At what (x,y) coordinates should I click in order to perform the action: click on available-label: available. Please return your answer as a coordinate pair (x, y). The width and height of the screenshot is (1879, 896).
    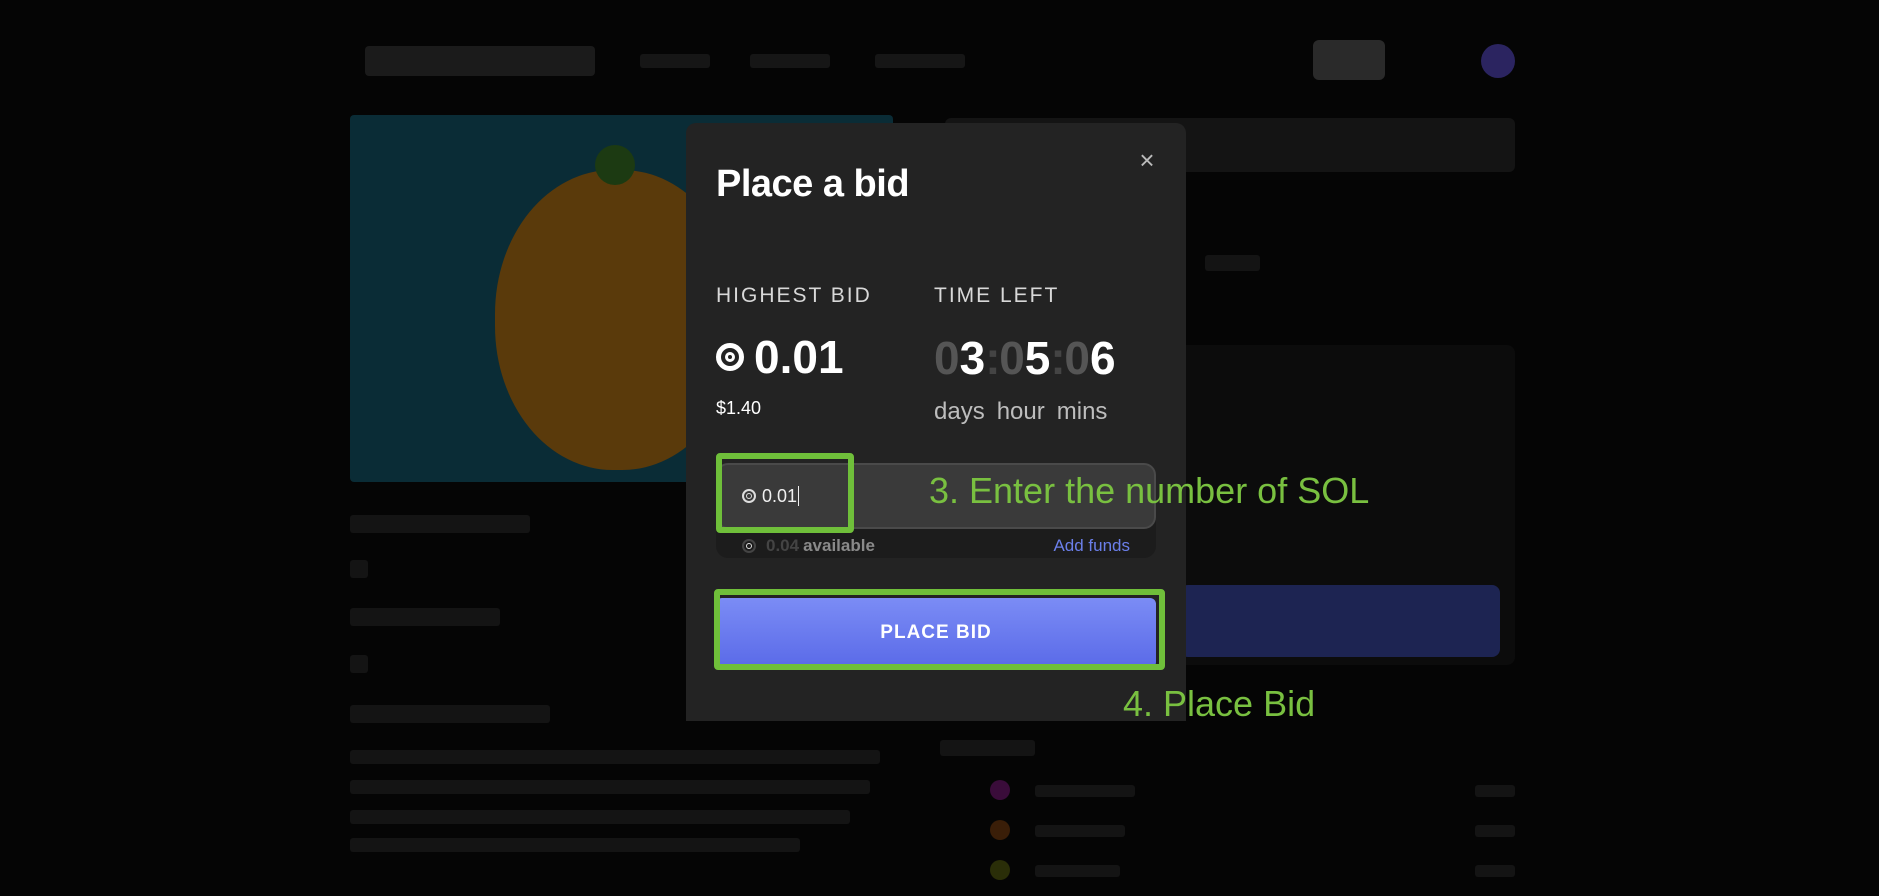
    Looking at the image, I should click on (839, 545).